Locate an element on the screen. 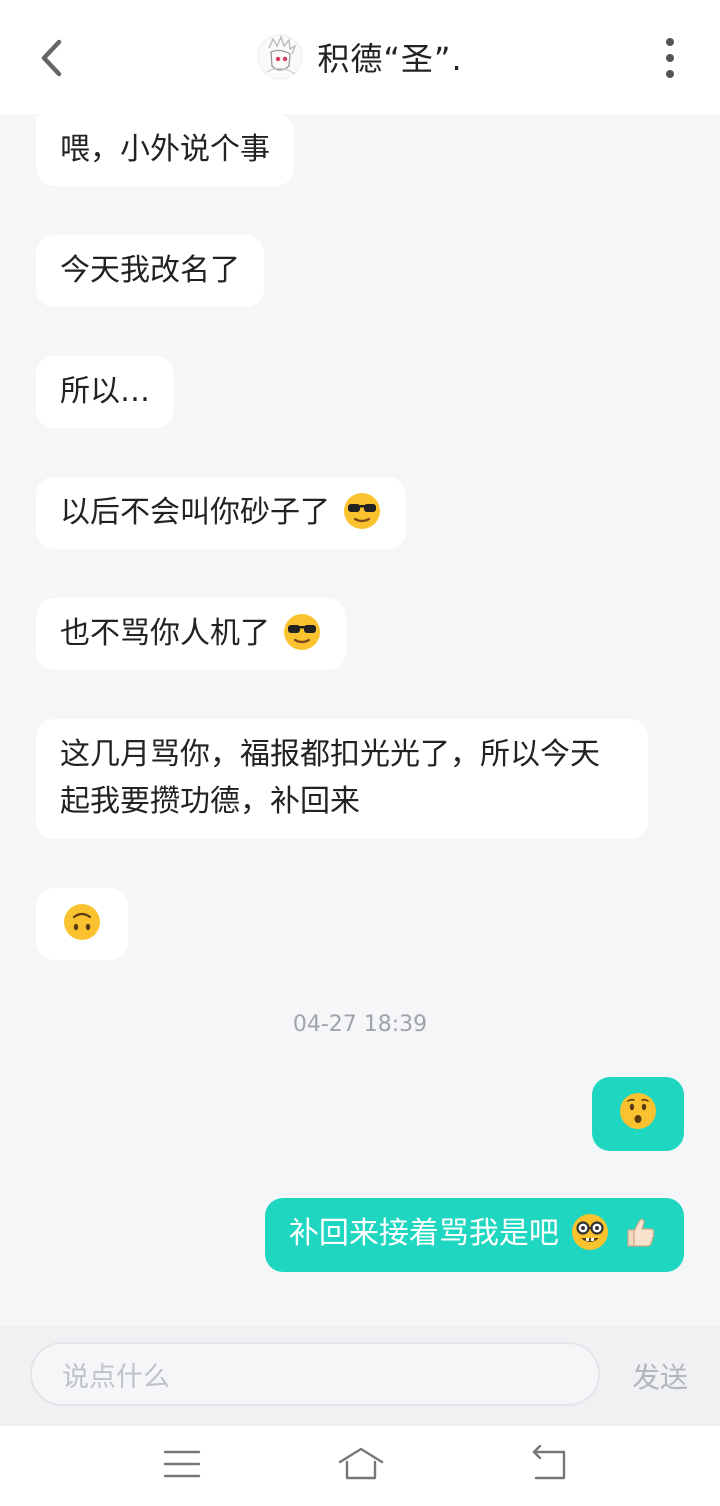 This screenshot has height=1506, width=720. message-text: 补回来接着骂我是吧 is located at coordinates (423, 1233).